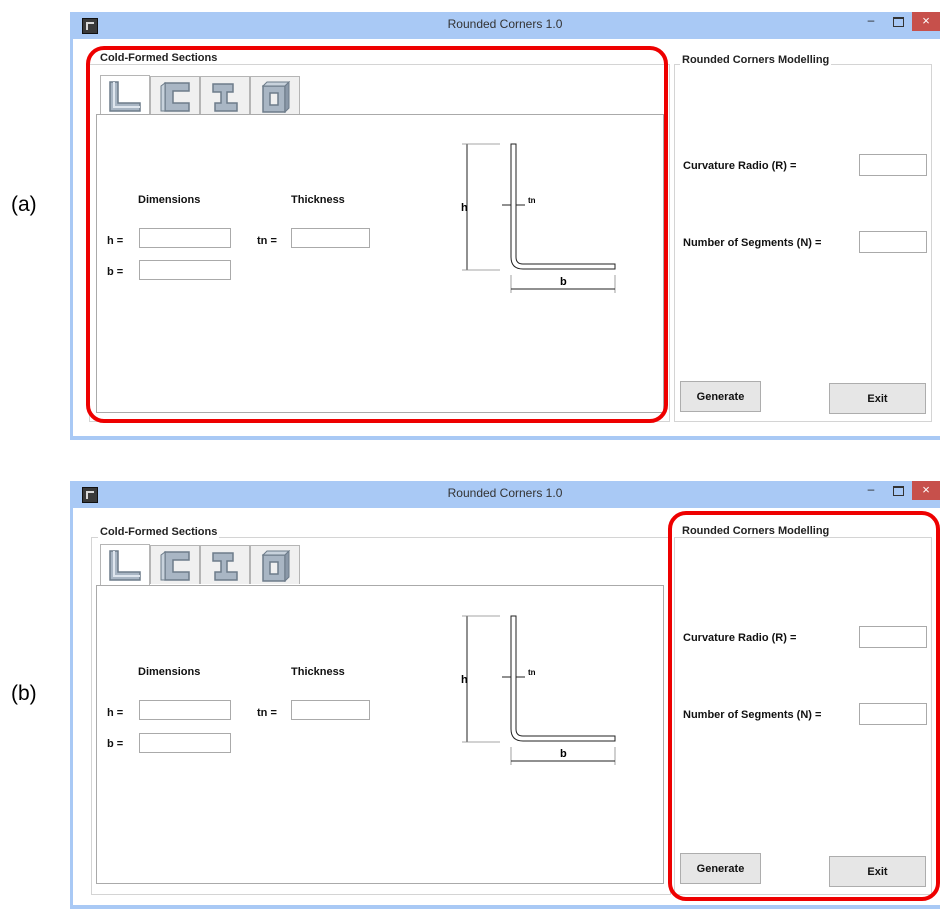 The image size is (940, 909). I want to click on tab-o-section, so click(275, 564).